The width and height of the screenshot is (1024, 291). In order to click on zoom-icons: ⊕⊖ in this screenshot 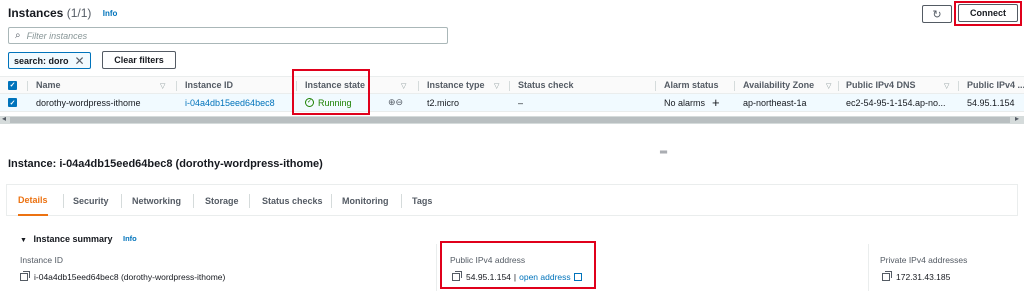, I will do `click(395, 102)`.